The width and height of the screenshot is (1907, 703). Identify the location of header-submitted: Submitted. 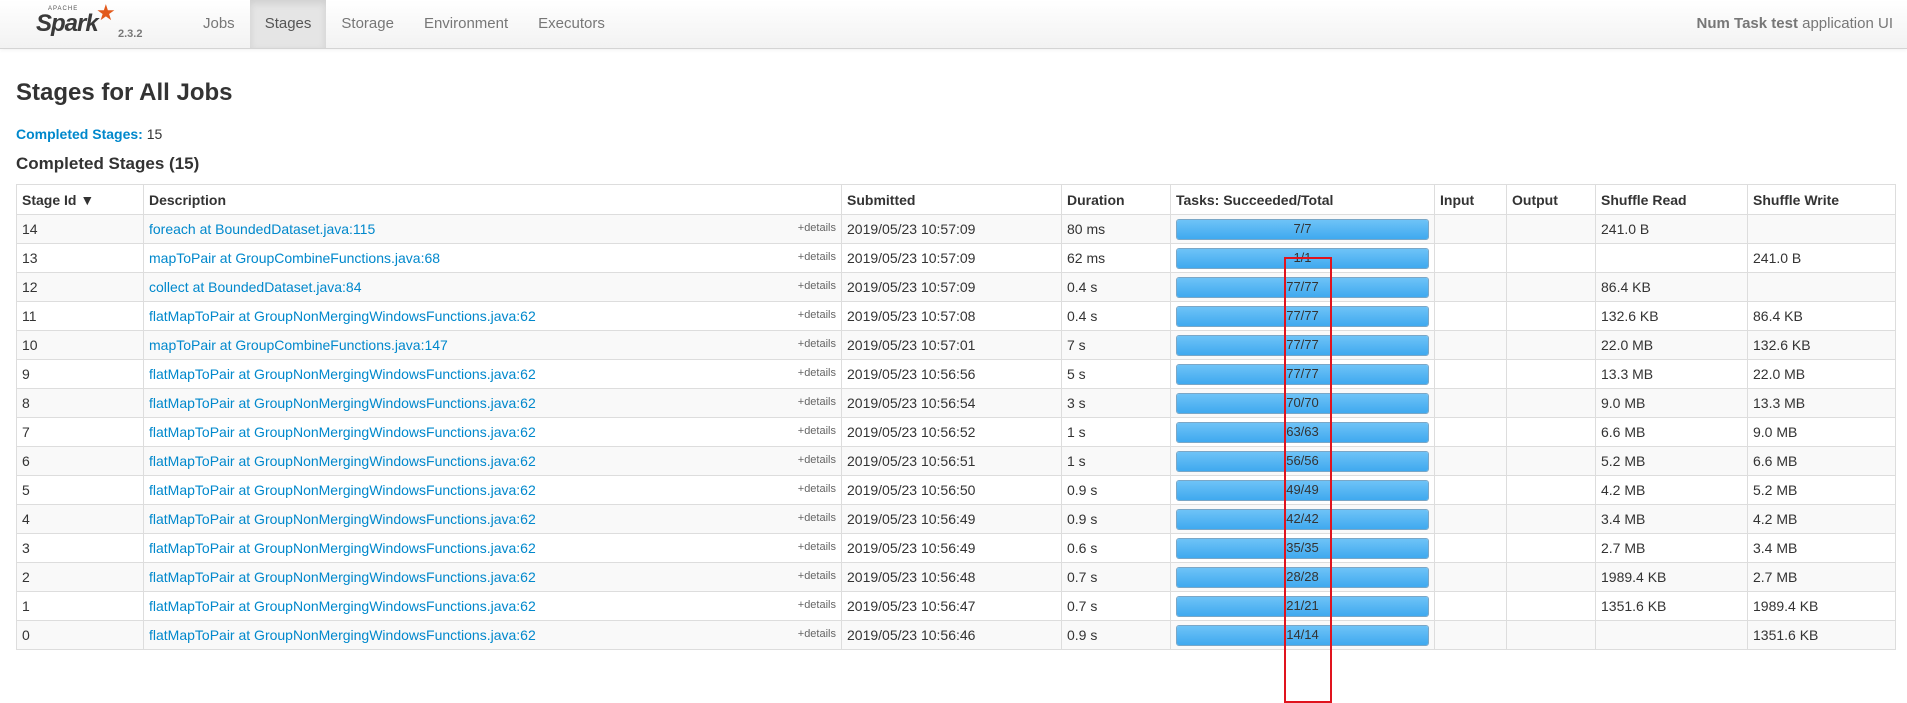
(951, 199).